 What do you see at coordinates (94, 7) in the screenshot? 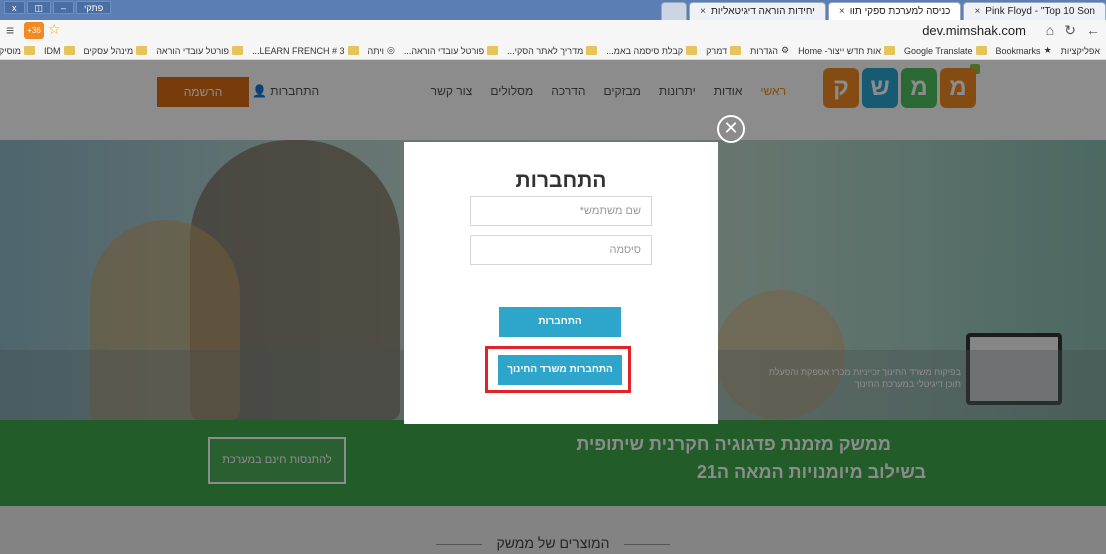
I see `window-profile-label: פתקי` at bounding box center [94, 7].